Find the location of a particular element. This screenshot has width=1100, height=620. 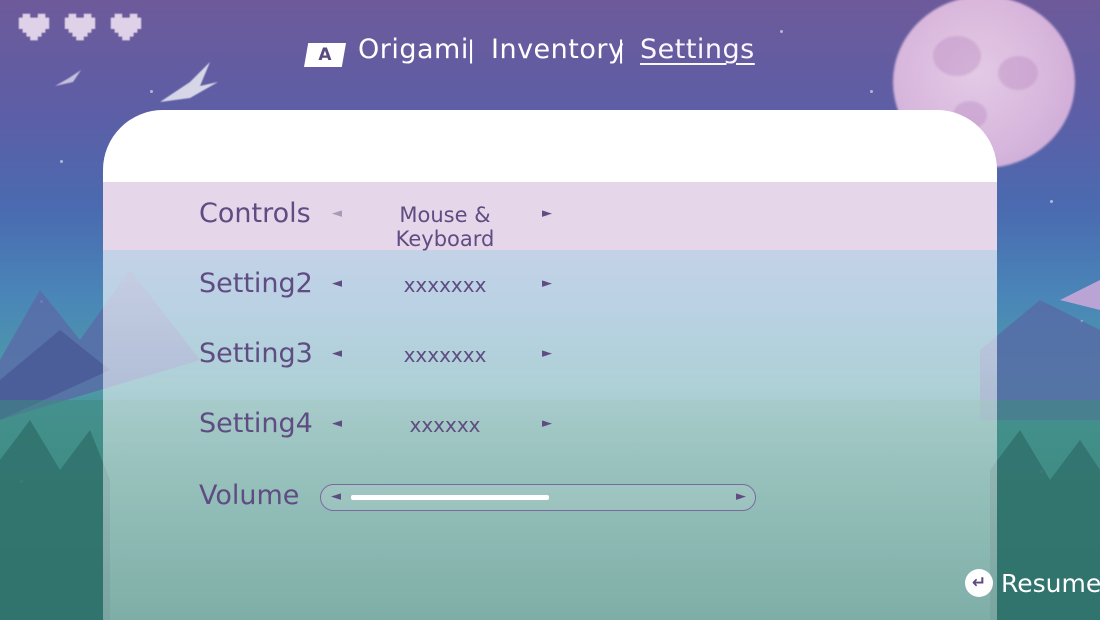

resume-button: ↵ Resume is located at coordinates (1032, 583).